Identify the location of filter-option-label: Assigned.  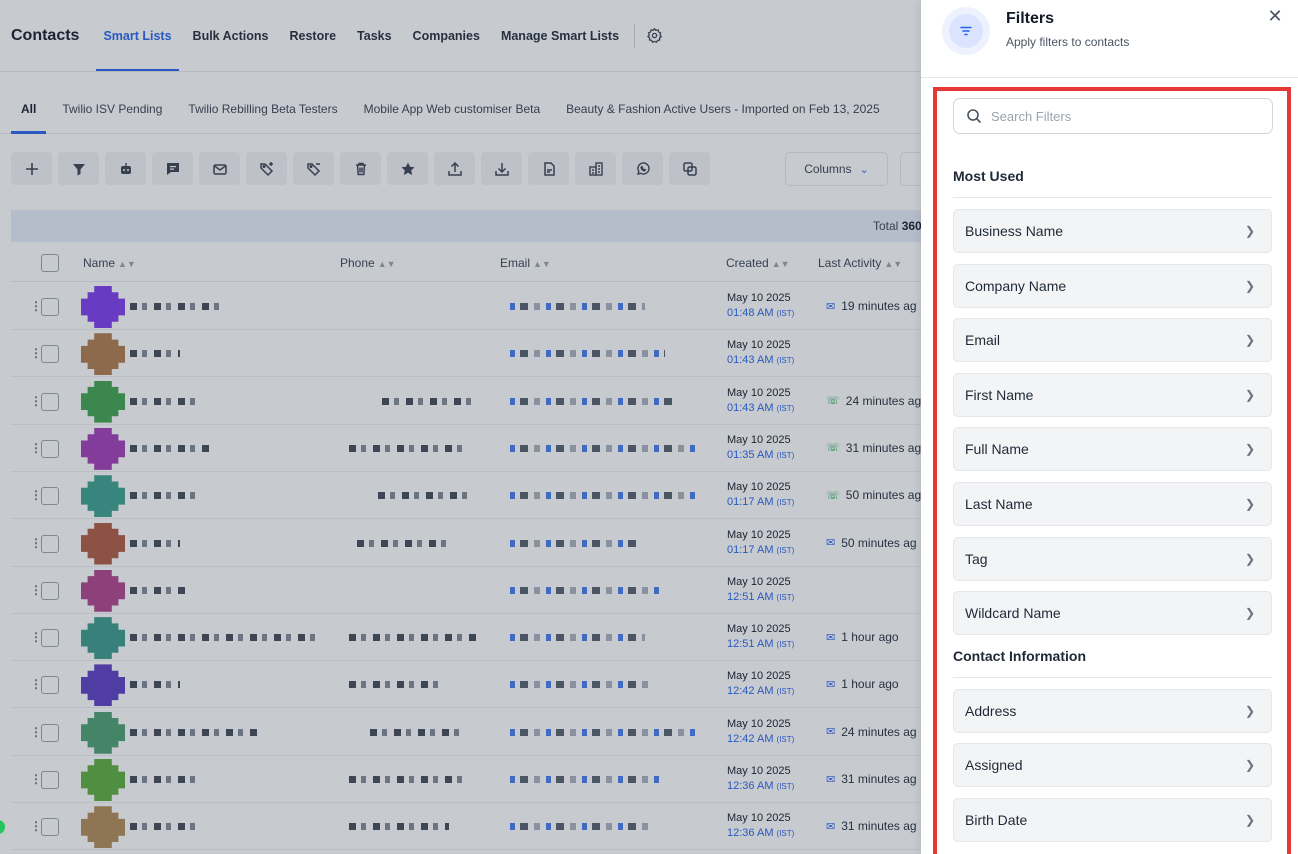
(994, 765).